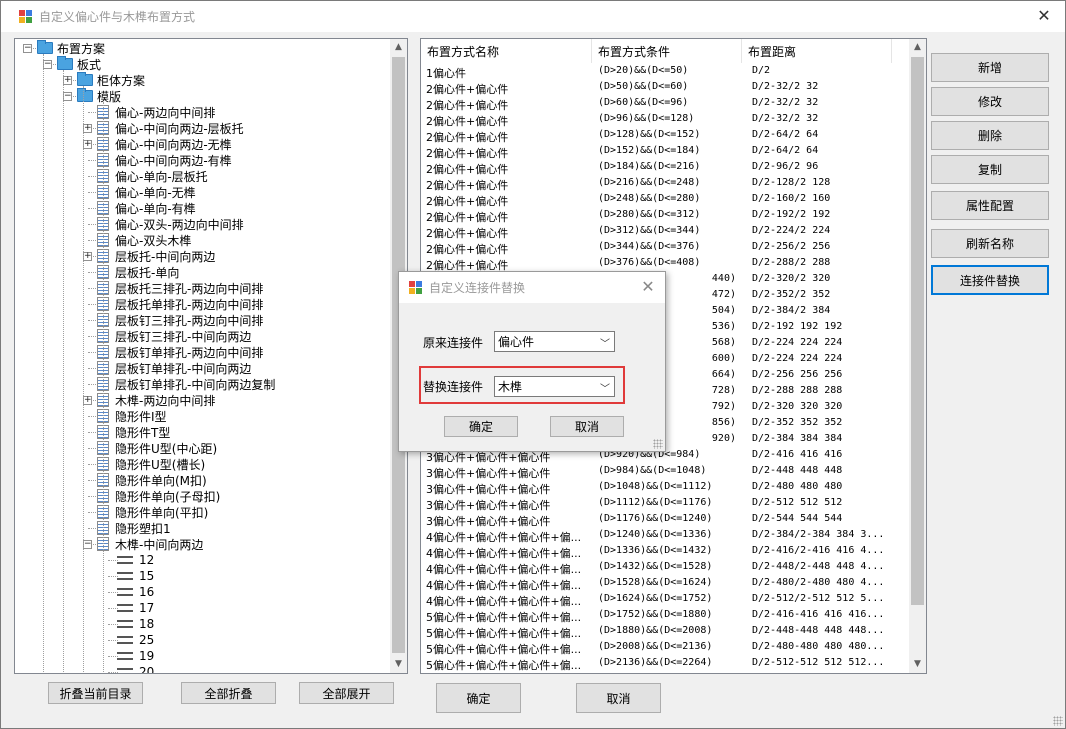 Image resolution: width=1066 pixels, height=729 pixels. Describe the element at coordinates (665, 120) in the screenshot. I see `list-row: 2偏心件+偏心件 (D>96)&&(D<=128) D/2-32/2 32` at that location.